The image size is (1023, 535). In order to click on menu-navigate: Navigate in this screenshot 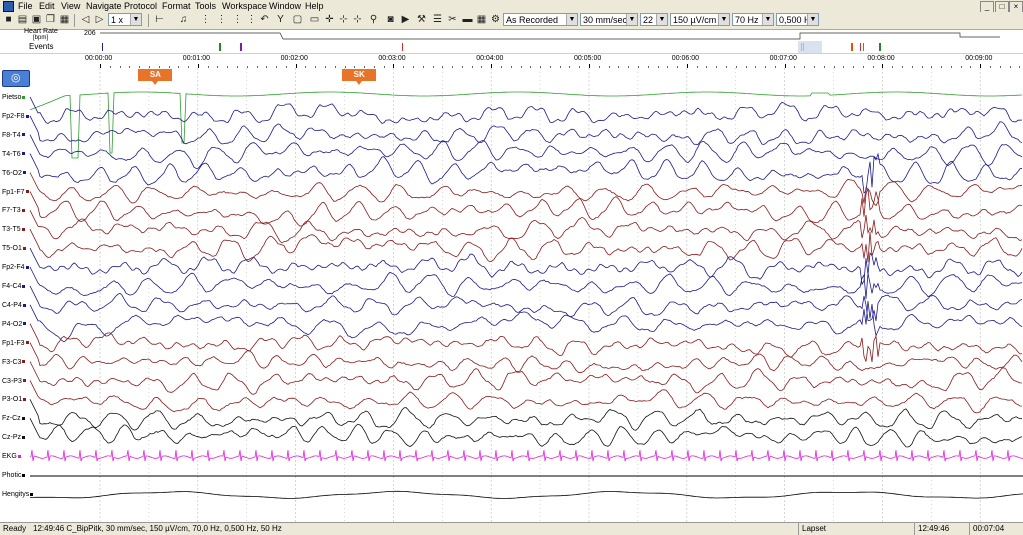, I will do `click(104, 6)`.